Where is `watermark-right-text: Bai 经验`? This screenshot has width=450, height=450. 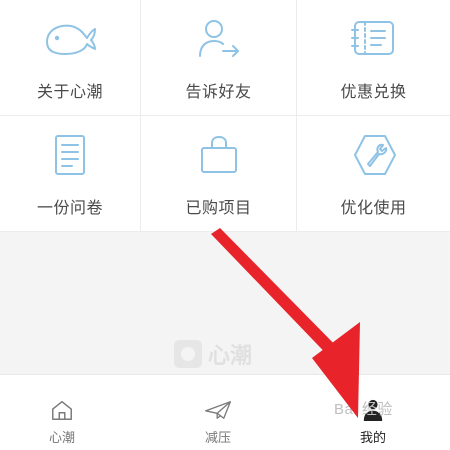
watermark-right-text: Bai 经验 is located at coordinates (363, 409).